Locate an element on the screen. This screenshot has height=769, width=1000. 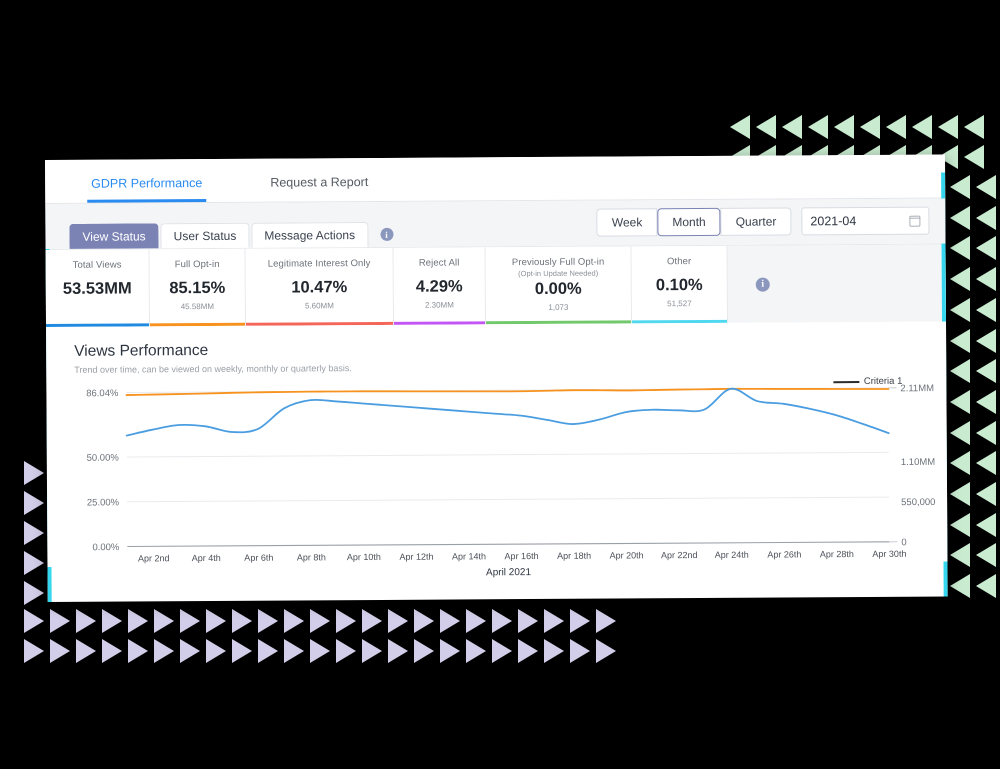
x-axis-tick-label: Apr 24th is located at coordinates (732, 555).